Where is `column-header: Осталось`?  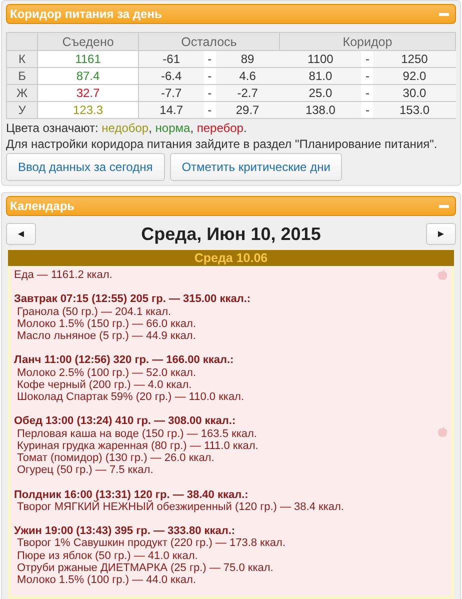
column-header: Осталось is located at coordinates (209, 41).